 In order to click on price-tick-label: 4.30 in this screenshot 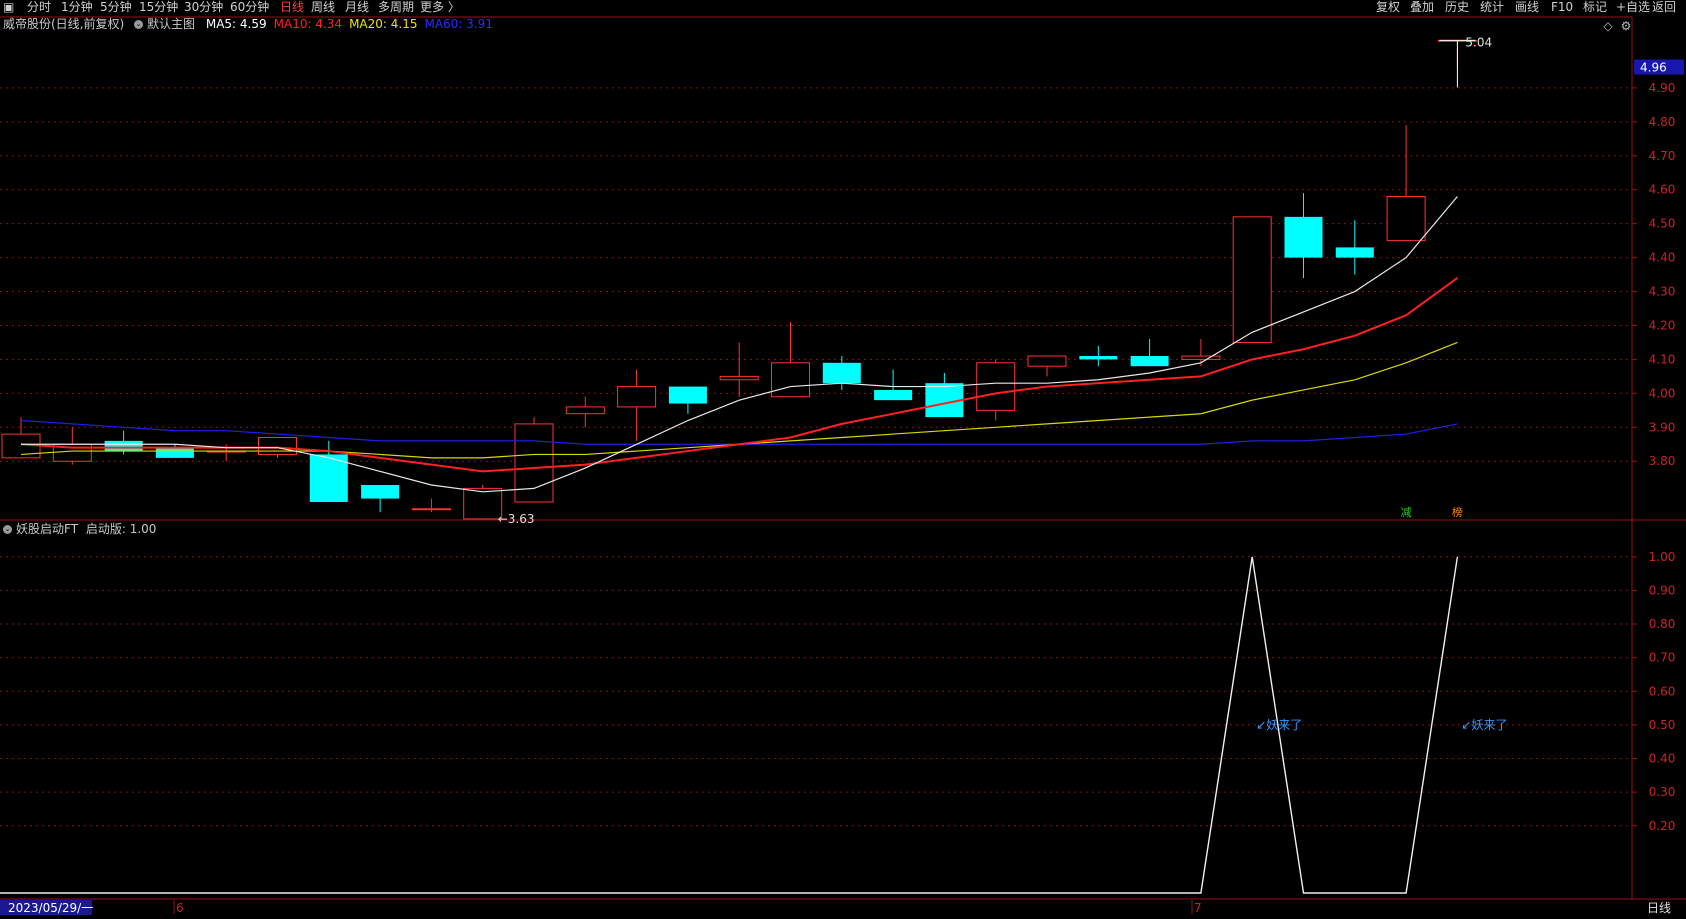, I will do `click(1662, 292)`.